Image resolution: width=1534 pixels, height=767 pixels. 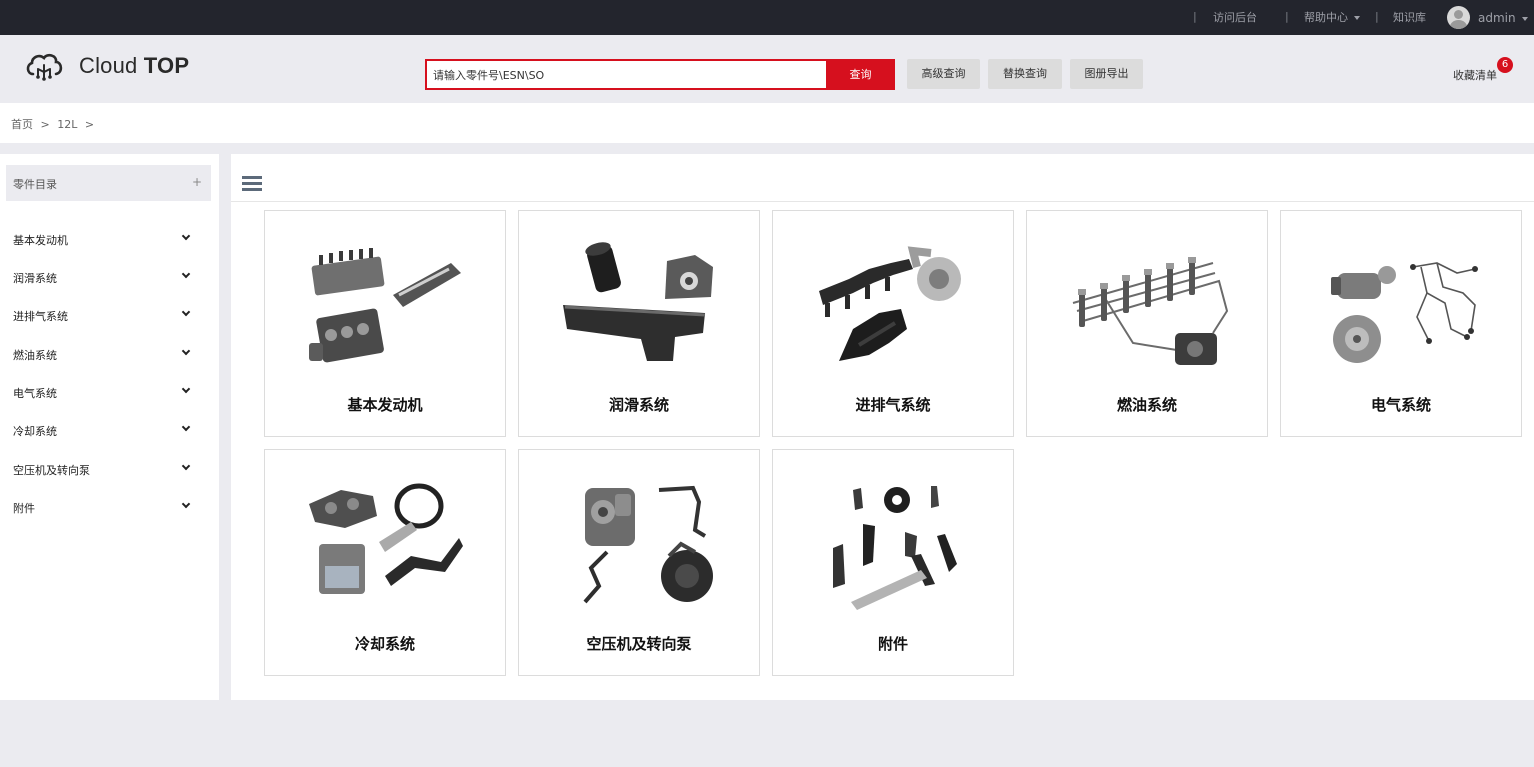 What do you see at coordinates (35, 278) in the screenshot?
I see `sidebar-item-label: 润滑系统` at bounding box center [35, 278].